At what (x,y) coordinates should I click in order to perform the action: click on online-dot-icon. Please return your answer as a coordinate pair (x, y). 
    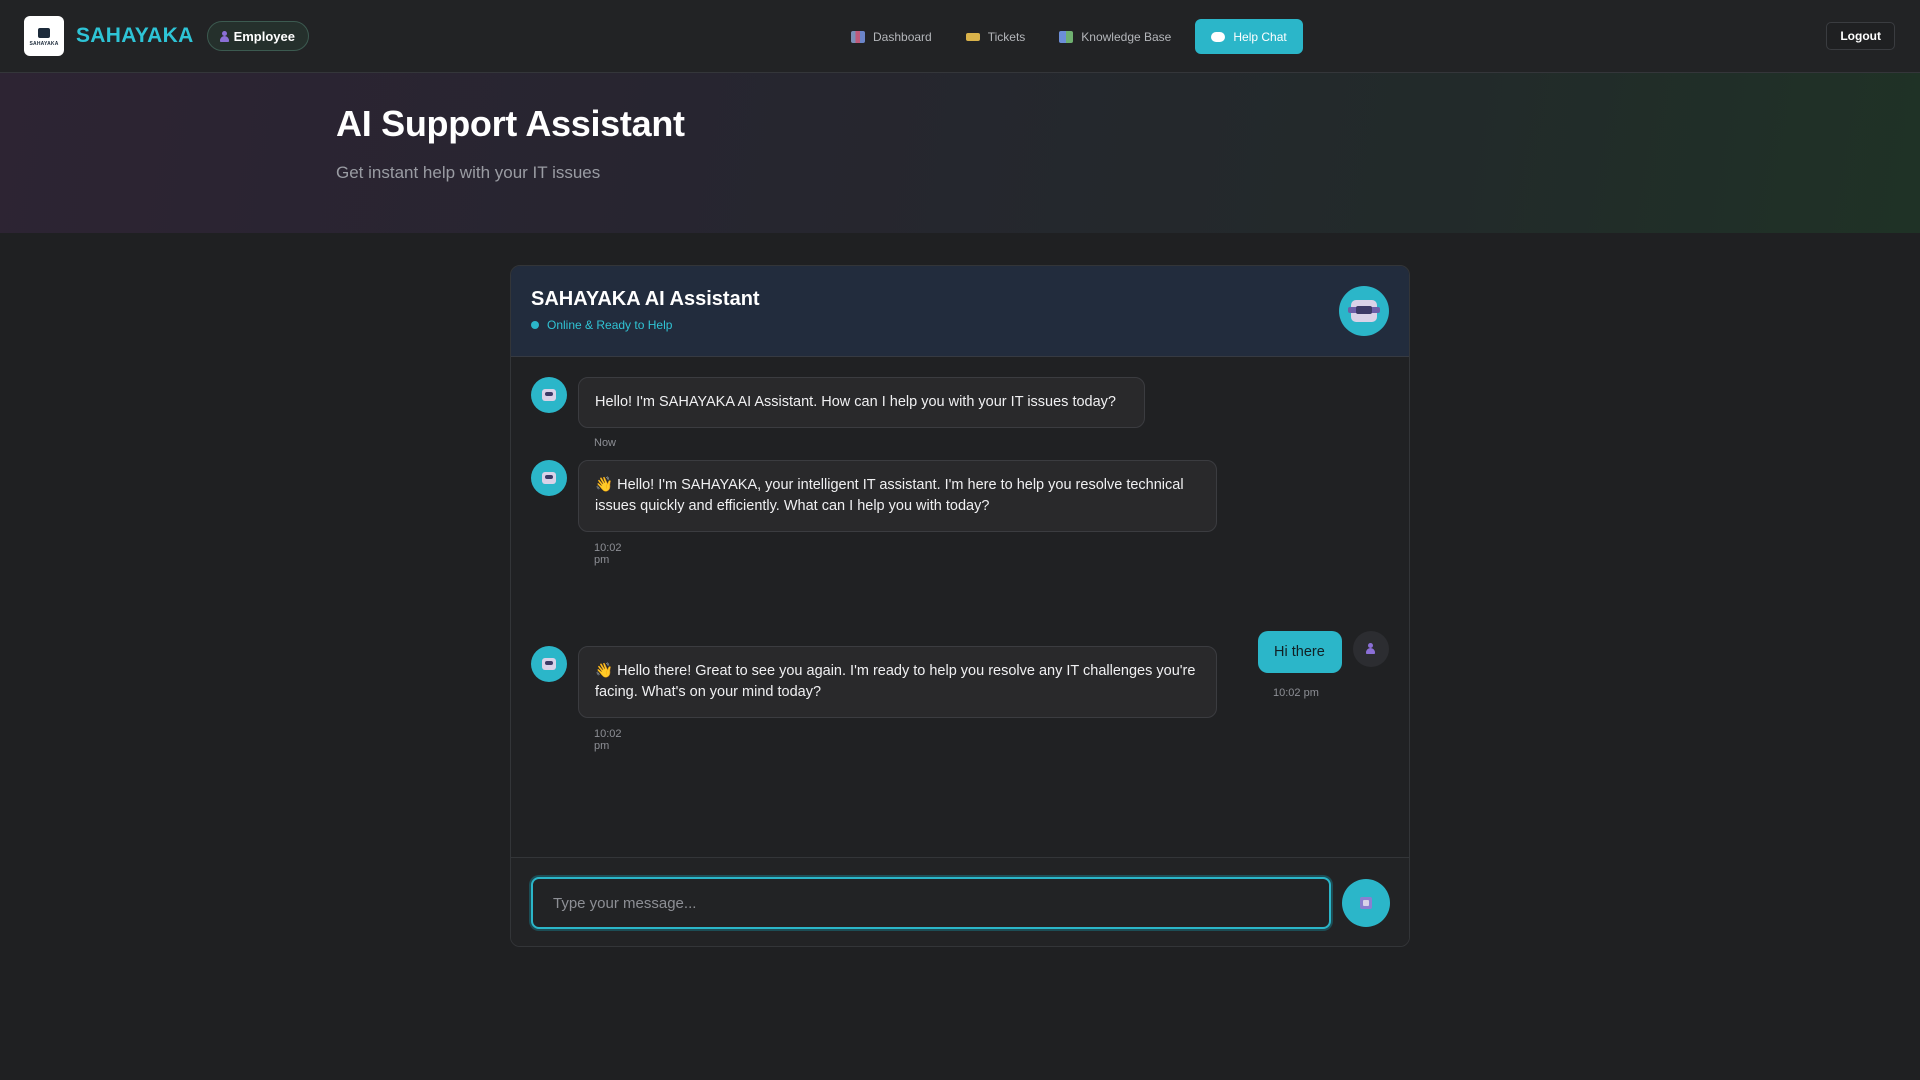
    Looking at the image, I should click on (535, 325).